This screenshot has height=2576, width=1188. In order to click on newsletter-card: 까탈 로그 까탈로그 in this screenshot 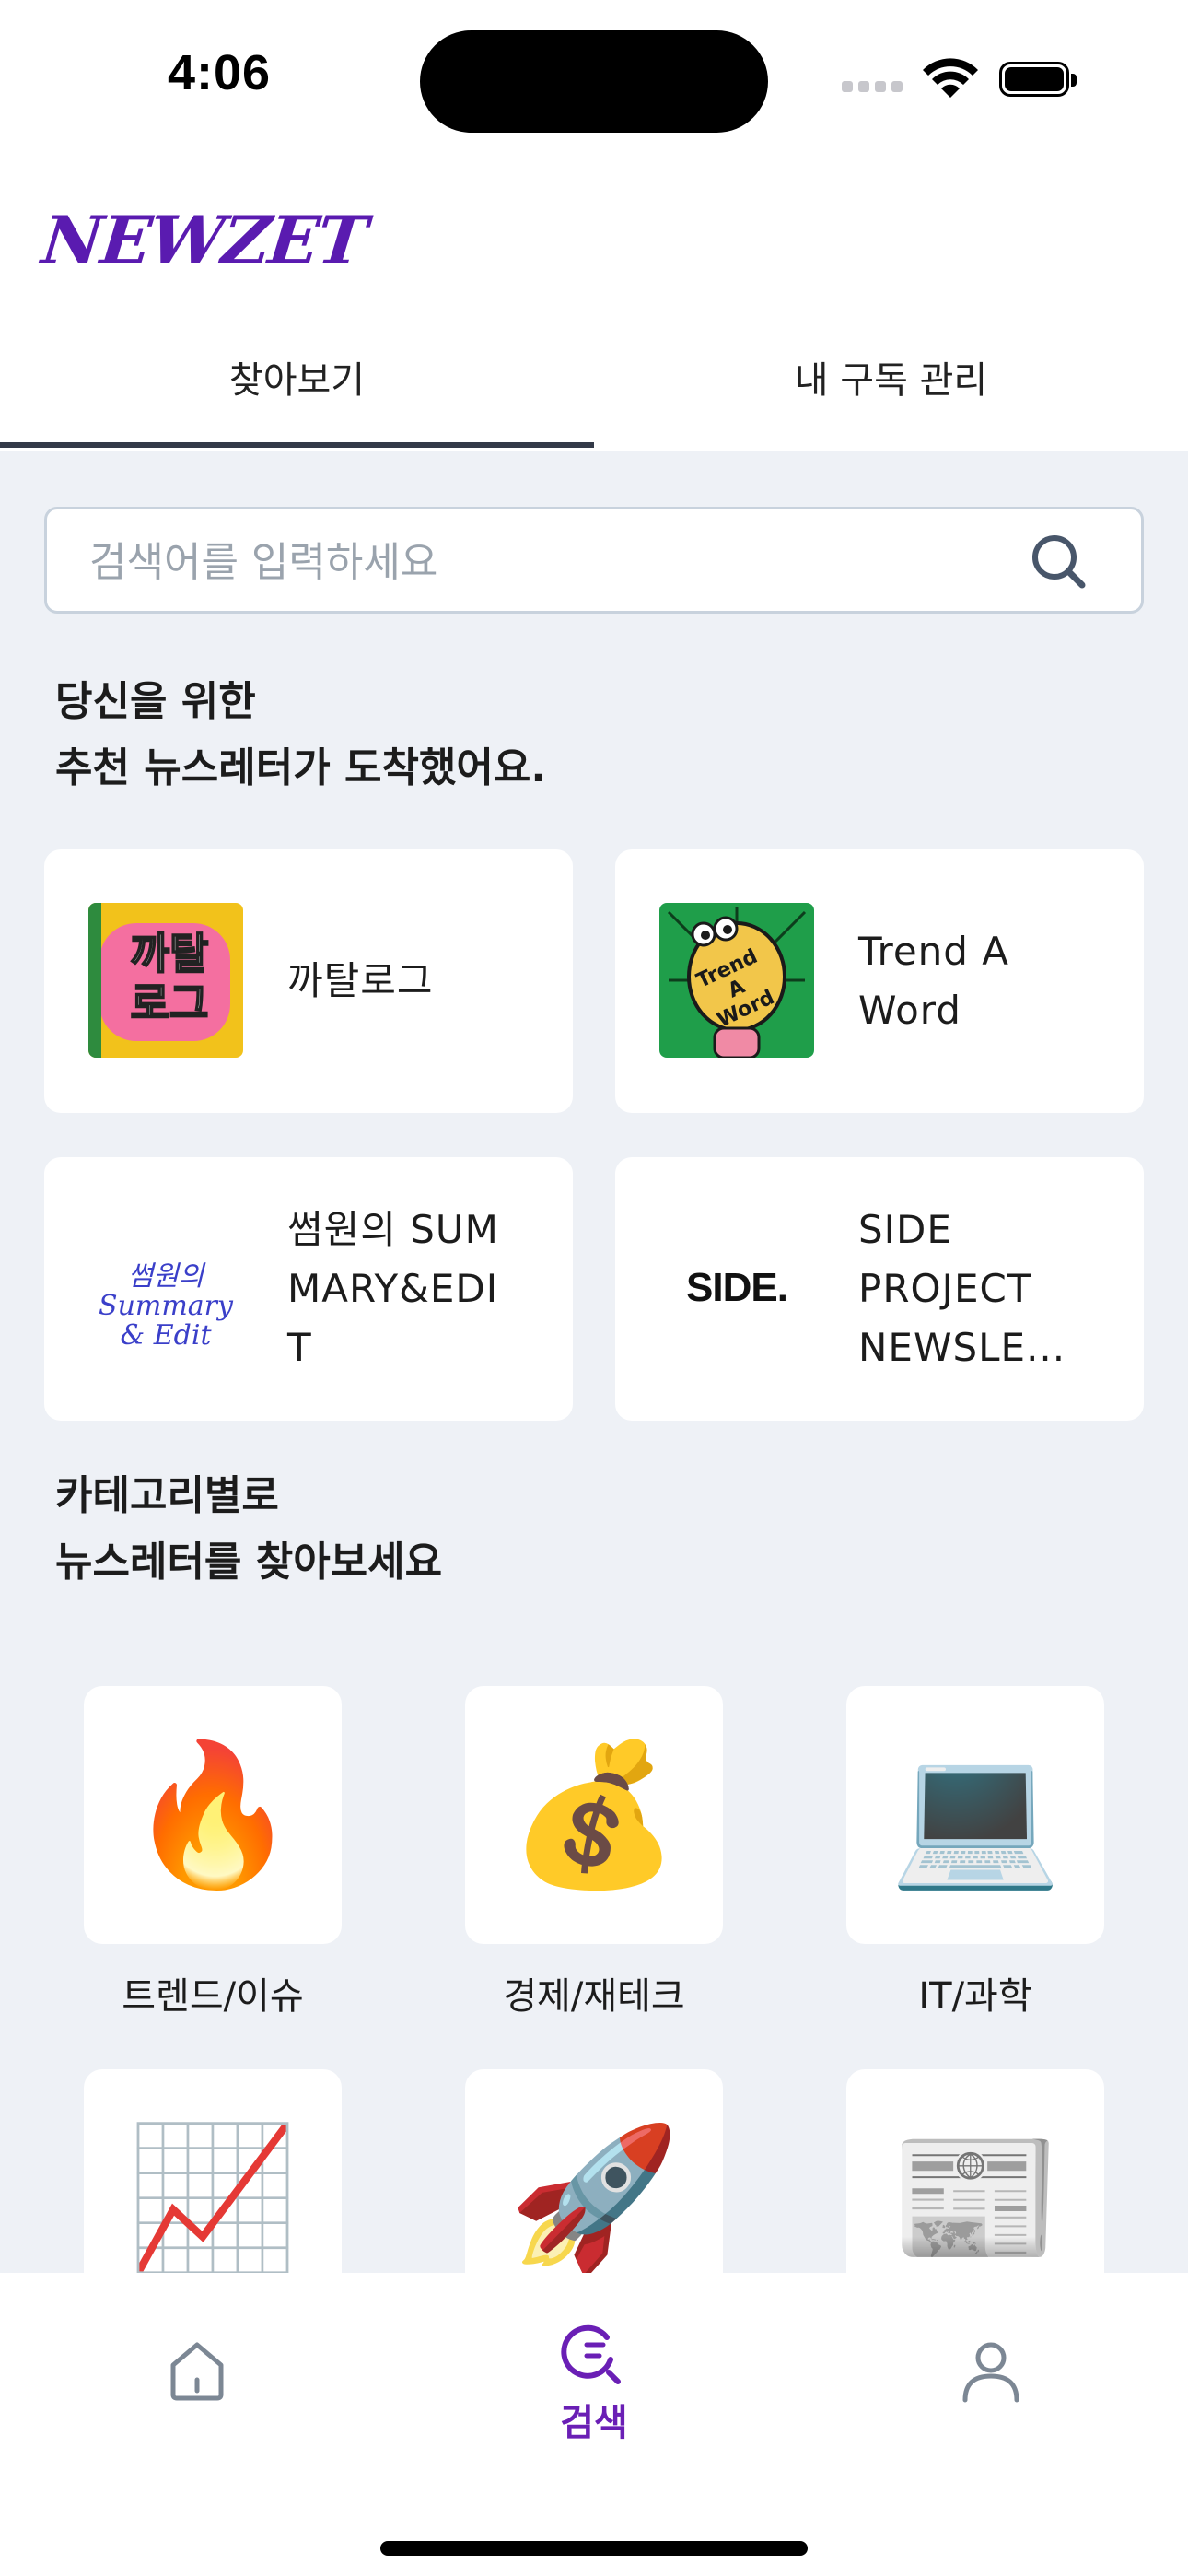, I will do `click(308, 981)`.